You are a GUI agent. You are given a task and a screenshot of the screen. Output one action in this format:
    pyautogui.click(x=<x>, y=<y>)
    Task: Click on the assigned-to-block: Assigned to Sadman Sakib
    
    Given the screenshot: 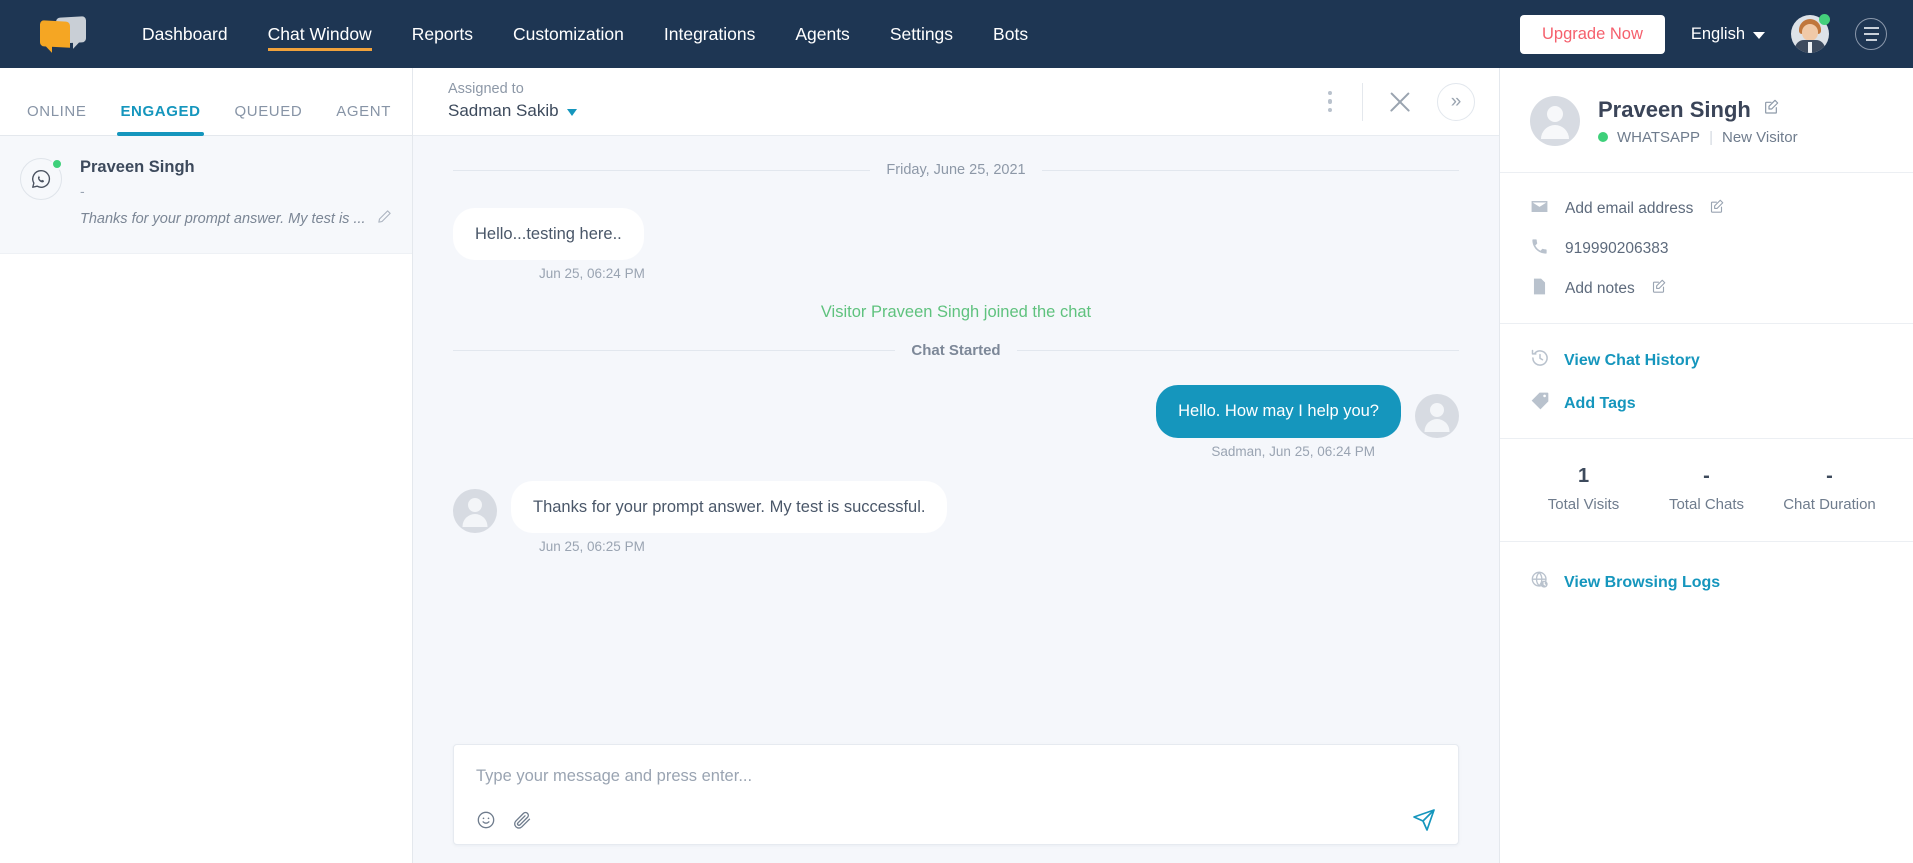 What is the action you would take?
    pyautogui.click(x=512, y=101)
    